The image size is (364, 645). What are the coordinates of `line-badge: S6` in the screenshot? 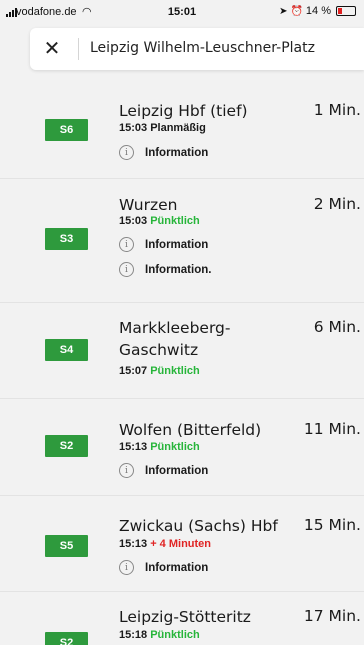 It's located at (66, 130).